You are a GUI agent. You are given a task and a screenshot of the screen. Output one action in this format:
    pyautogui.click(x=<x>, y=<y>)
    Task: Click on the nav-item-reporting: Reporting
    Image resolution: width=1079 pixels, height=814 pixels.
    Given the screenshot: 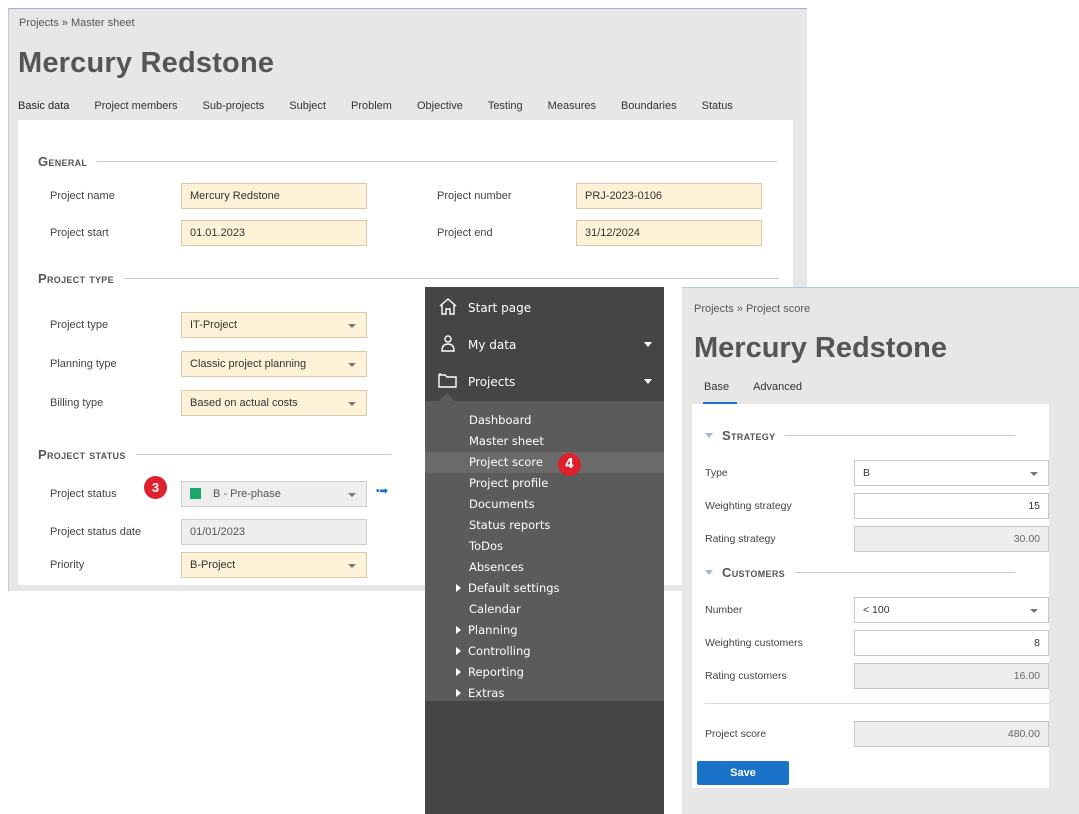 What is the action you would take?
    pyautogui.click(x=544, y=672)
    